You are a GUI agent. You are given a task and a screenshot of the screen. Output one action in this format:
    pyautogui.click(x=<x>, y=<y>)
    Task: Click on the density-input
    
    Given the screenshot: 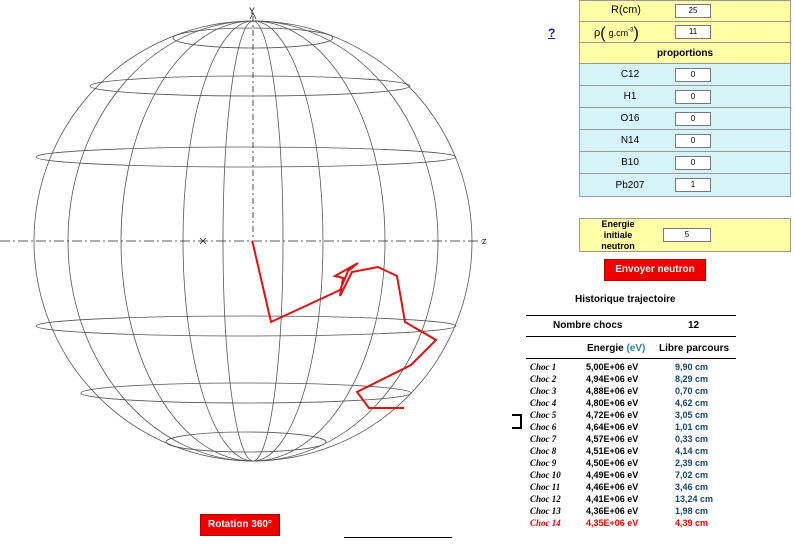 What is the action you would take?
    pyautogui.click(x=693, y=32)
    